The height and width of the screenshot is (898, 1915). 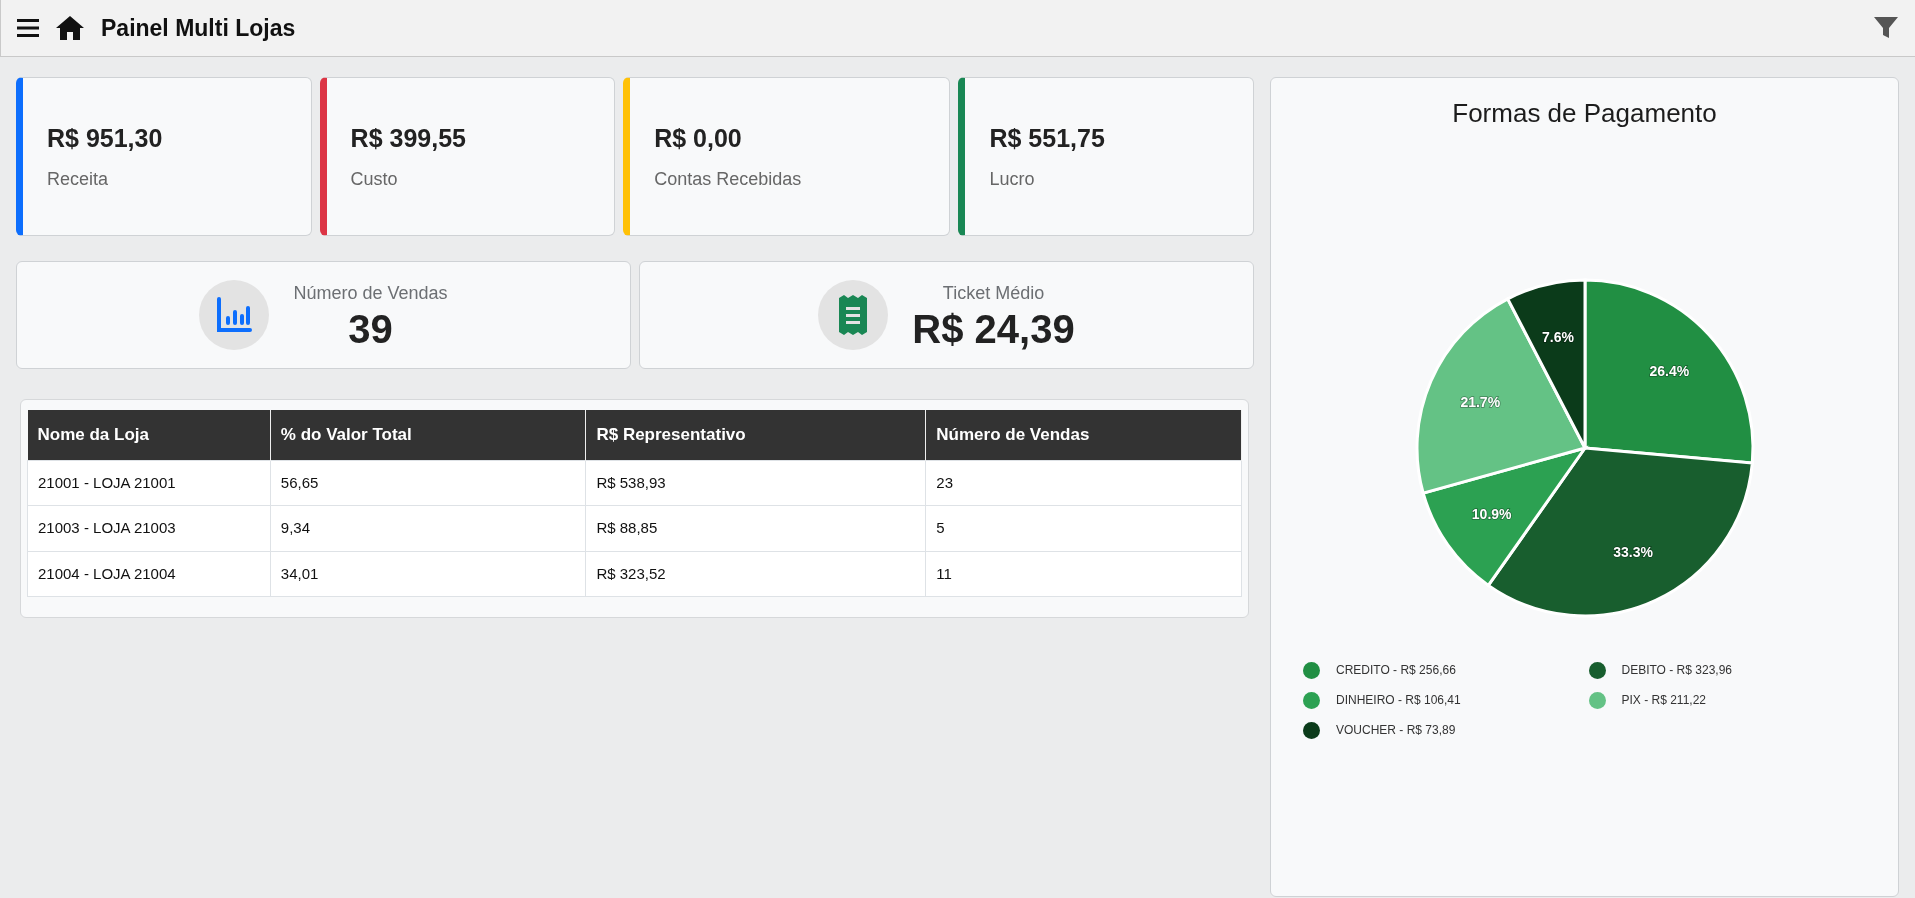 What do you see at coordinates (105, 139) in the screenshot?
I see `kpi-value: R$ 951,30` at bounding box center [105, 139].